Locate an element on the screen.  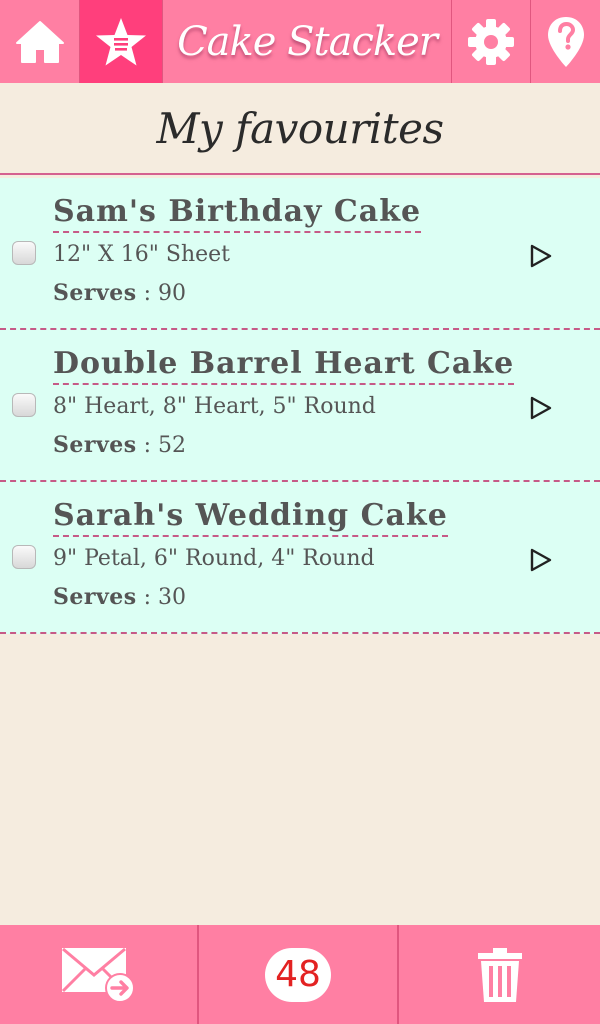
help-icon is located at coordinates (565, 41).